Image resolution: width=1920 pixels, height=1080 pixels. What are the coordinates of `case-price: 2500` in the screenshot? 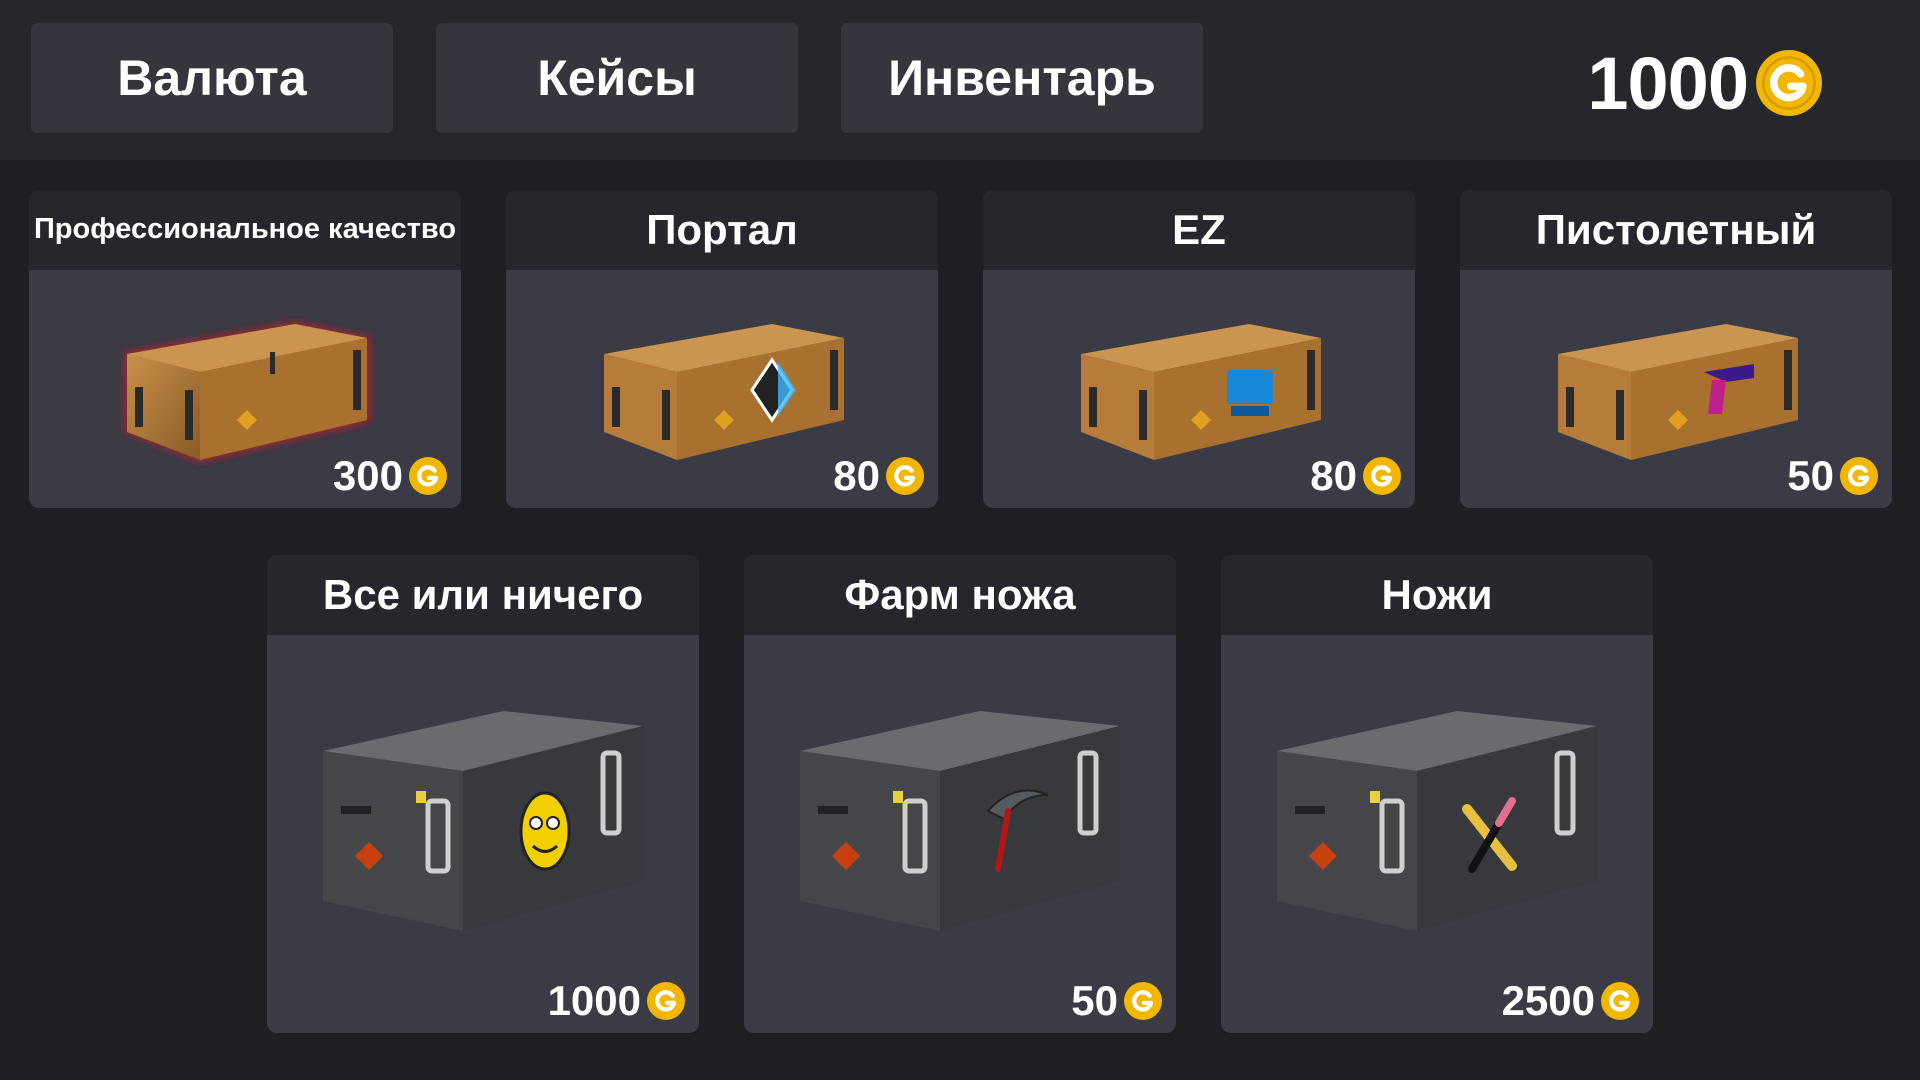 It's located at (1570, 1001).